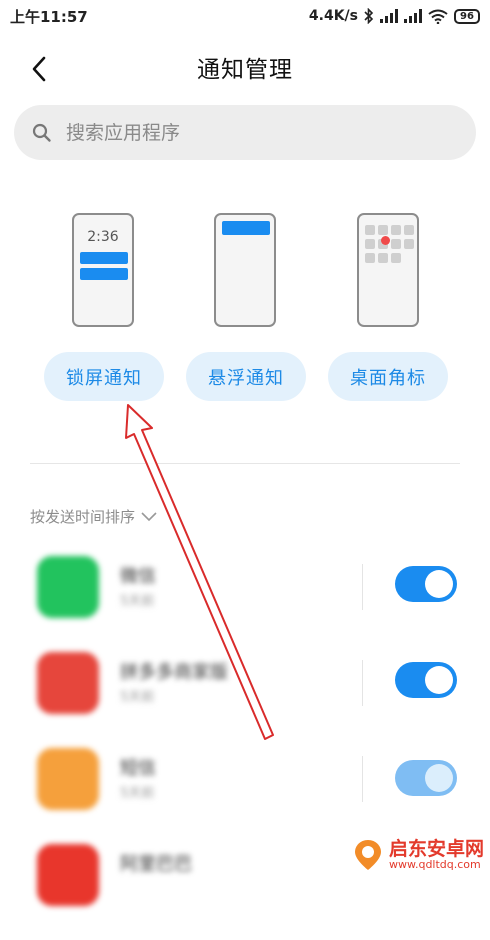 The height and width of the screenshot is (940, 490). Describe the element at coordinates (385, 240) in the screenshot. I see `badge-dot` at that location.